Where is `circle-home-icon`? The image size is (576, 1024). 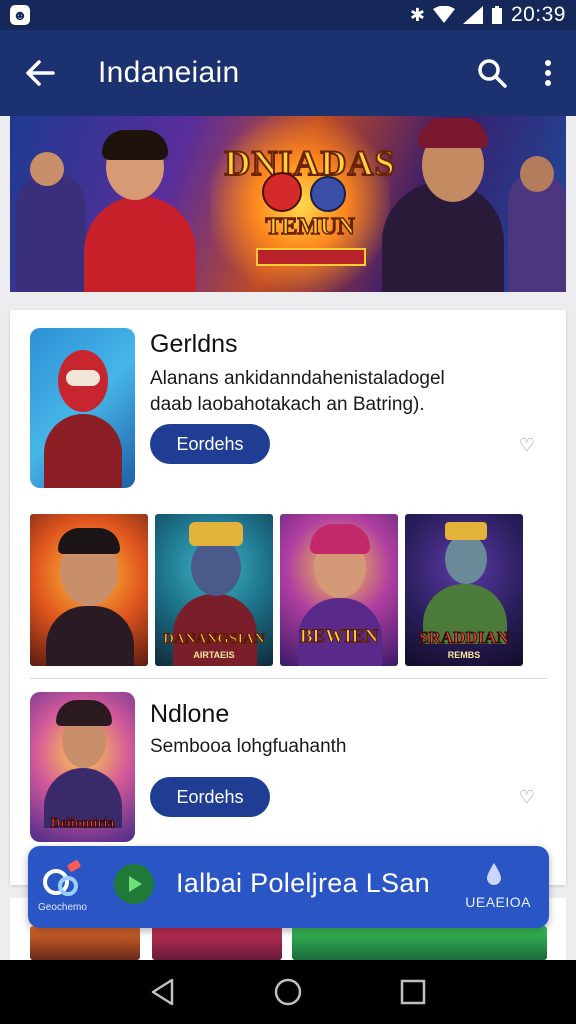 circle-home-icon is located at coordinates (288, 992).